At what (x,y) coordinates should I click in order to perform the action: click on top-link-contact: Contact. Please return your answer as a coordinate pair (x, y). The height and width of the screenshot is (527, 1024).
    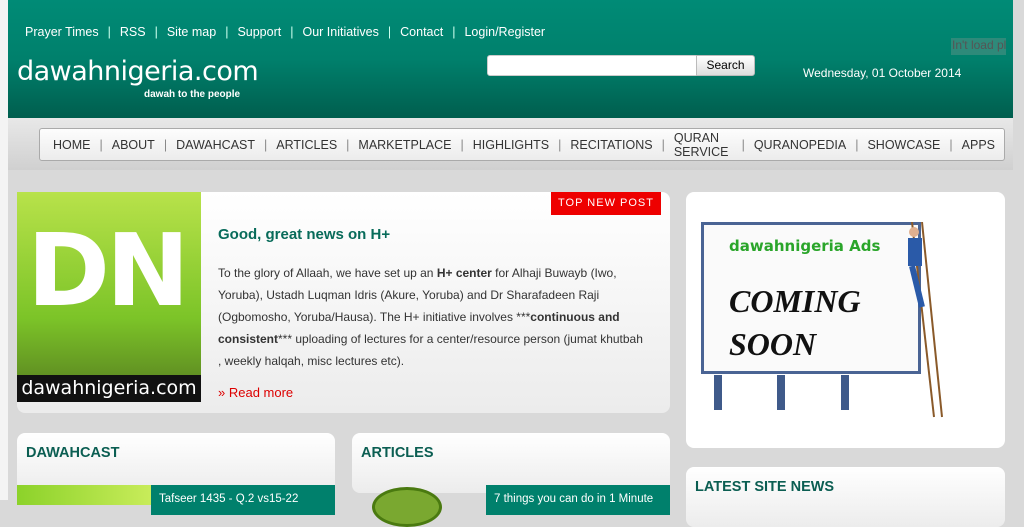
    Looking at the image, I should click on (421, 32).